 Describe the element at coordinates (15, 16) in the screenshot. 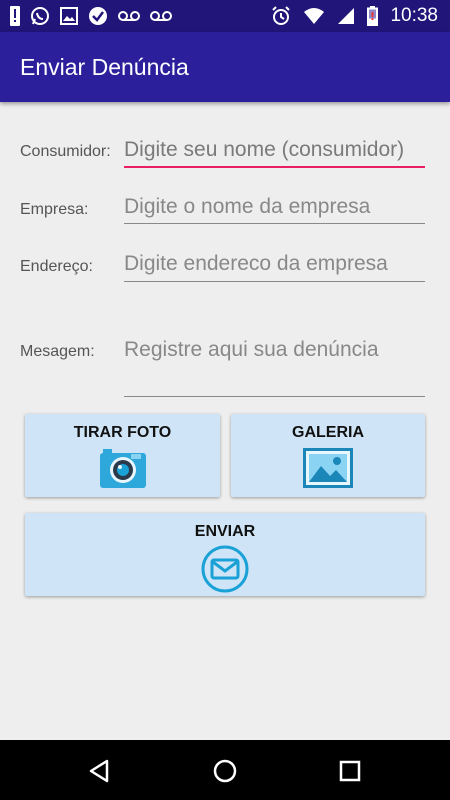

I see `alert-icon` at that location.